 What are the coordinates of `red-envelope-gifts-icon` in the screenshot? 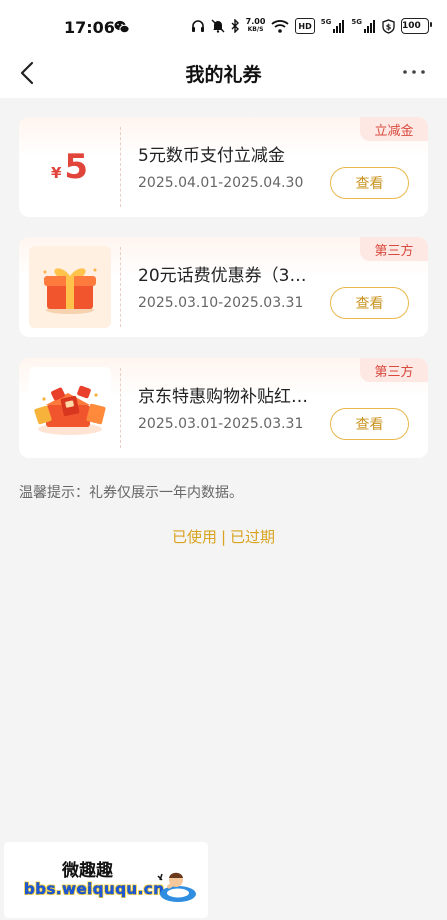 It's located at (69, 408).